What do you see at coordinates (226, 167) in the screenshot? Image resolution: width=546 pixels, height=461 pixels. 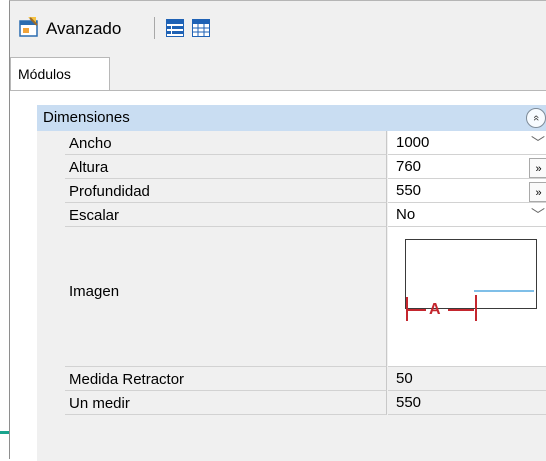 I see `property-label-cell: Altura` at bounding box center [226, 167].